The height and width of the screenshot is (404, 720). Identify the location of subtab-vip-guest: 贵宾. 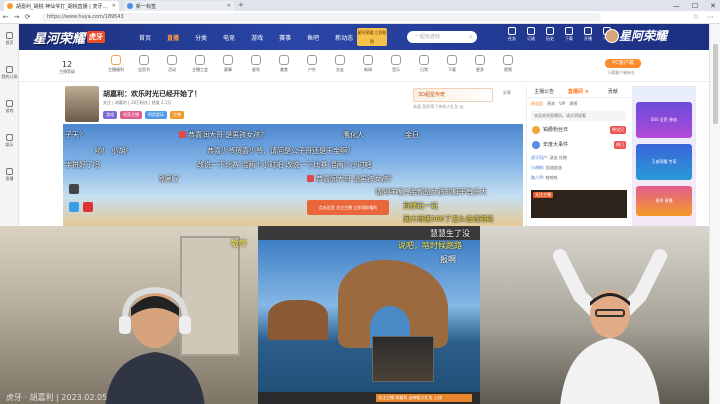
(551, 103).